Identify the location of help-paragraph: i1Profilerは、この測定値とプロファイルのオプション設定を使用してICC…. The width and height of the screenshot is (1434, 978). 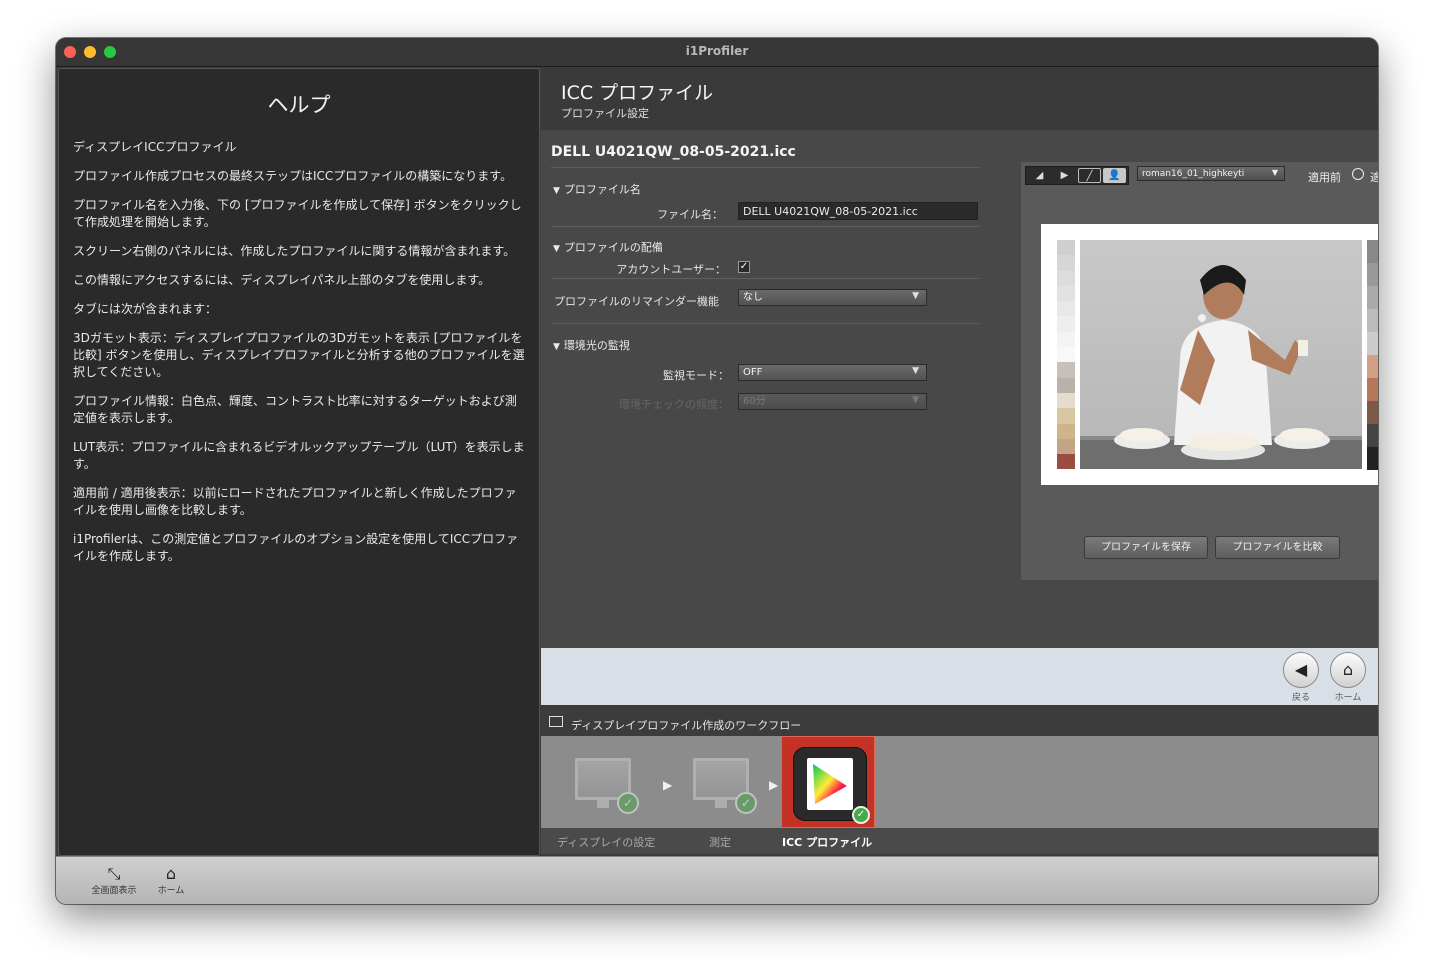
(296, 547).